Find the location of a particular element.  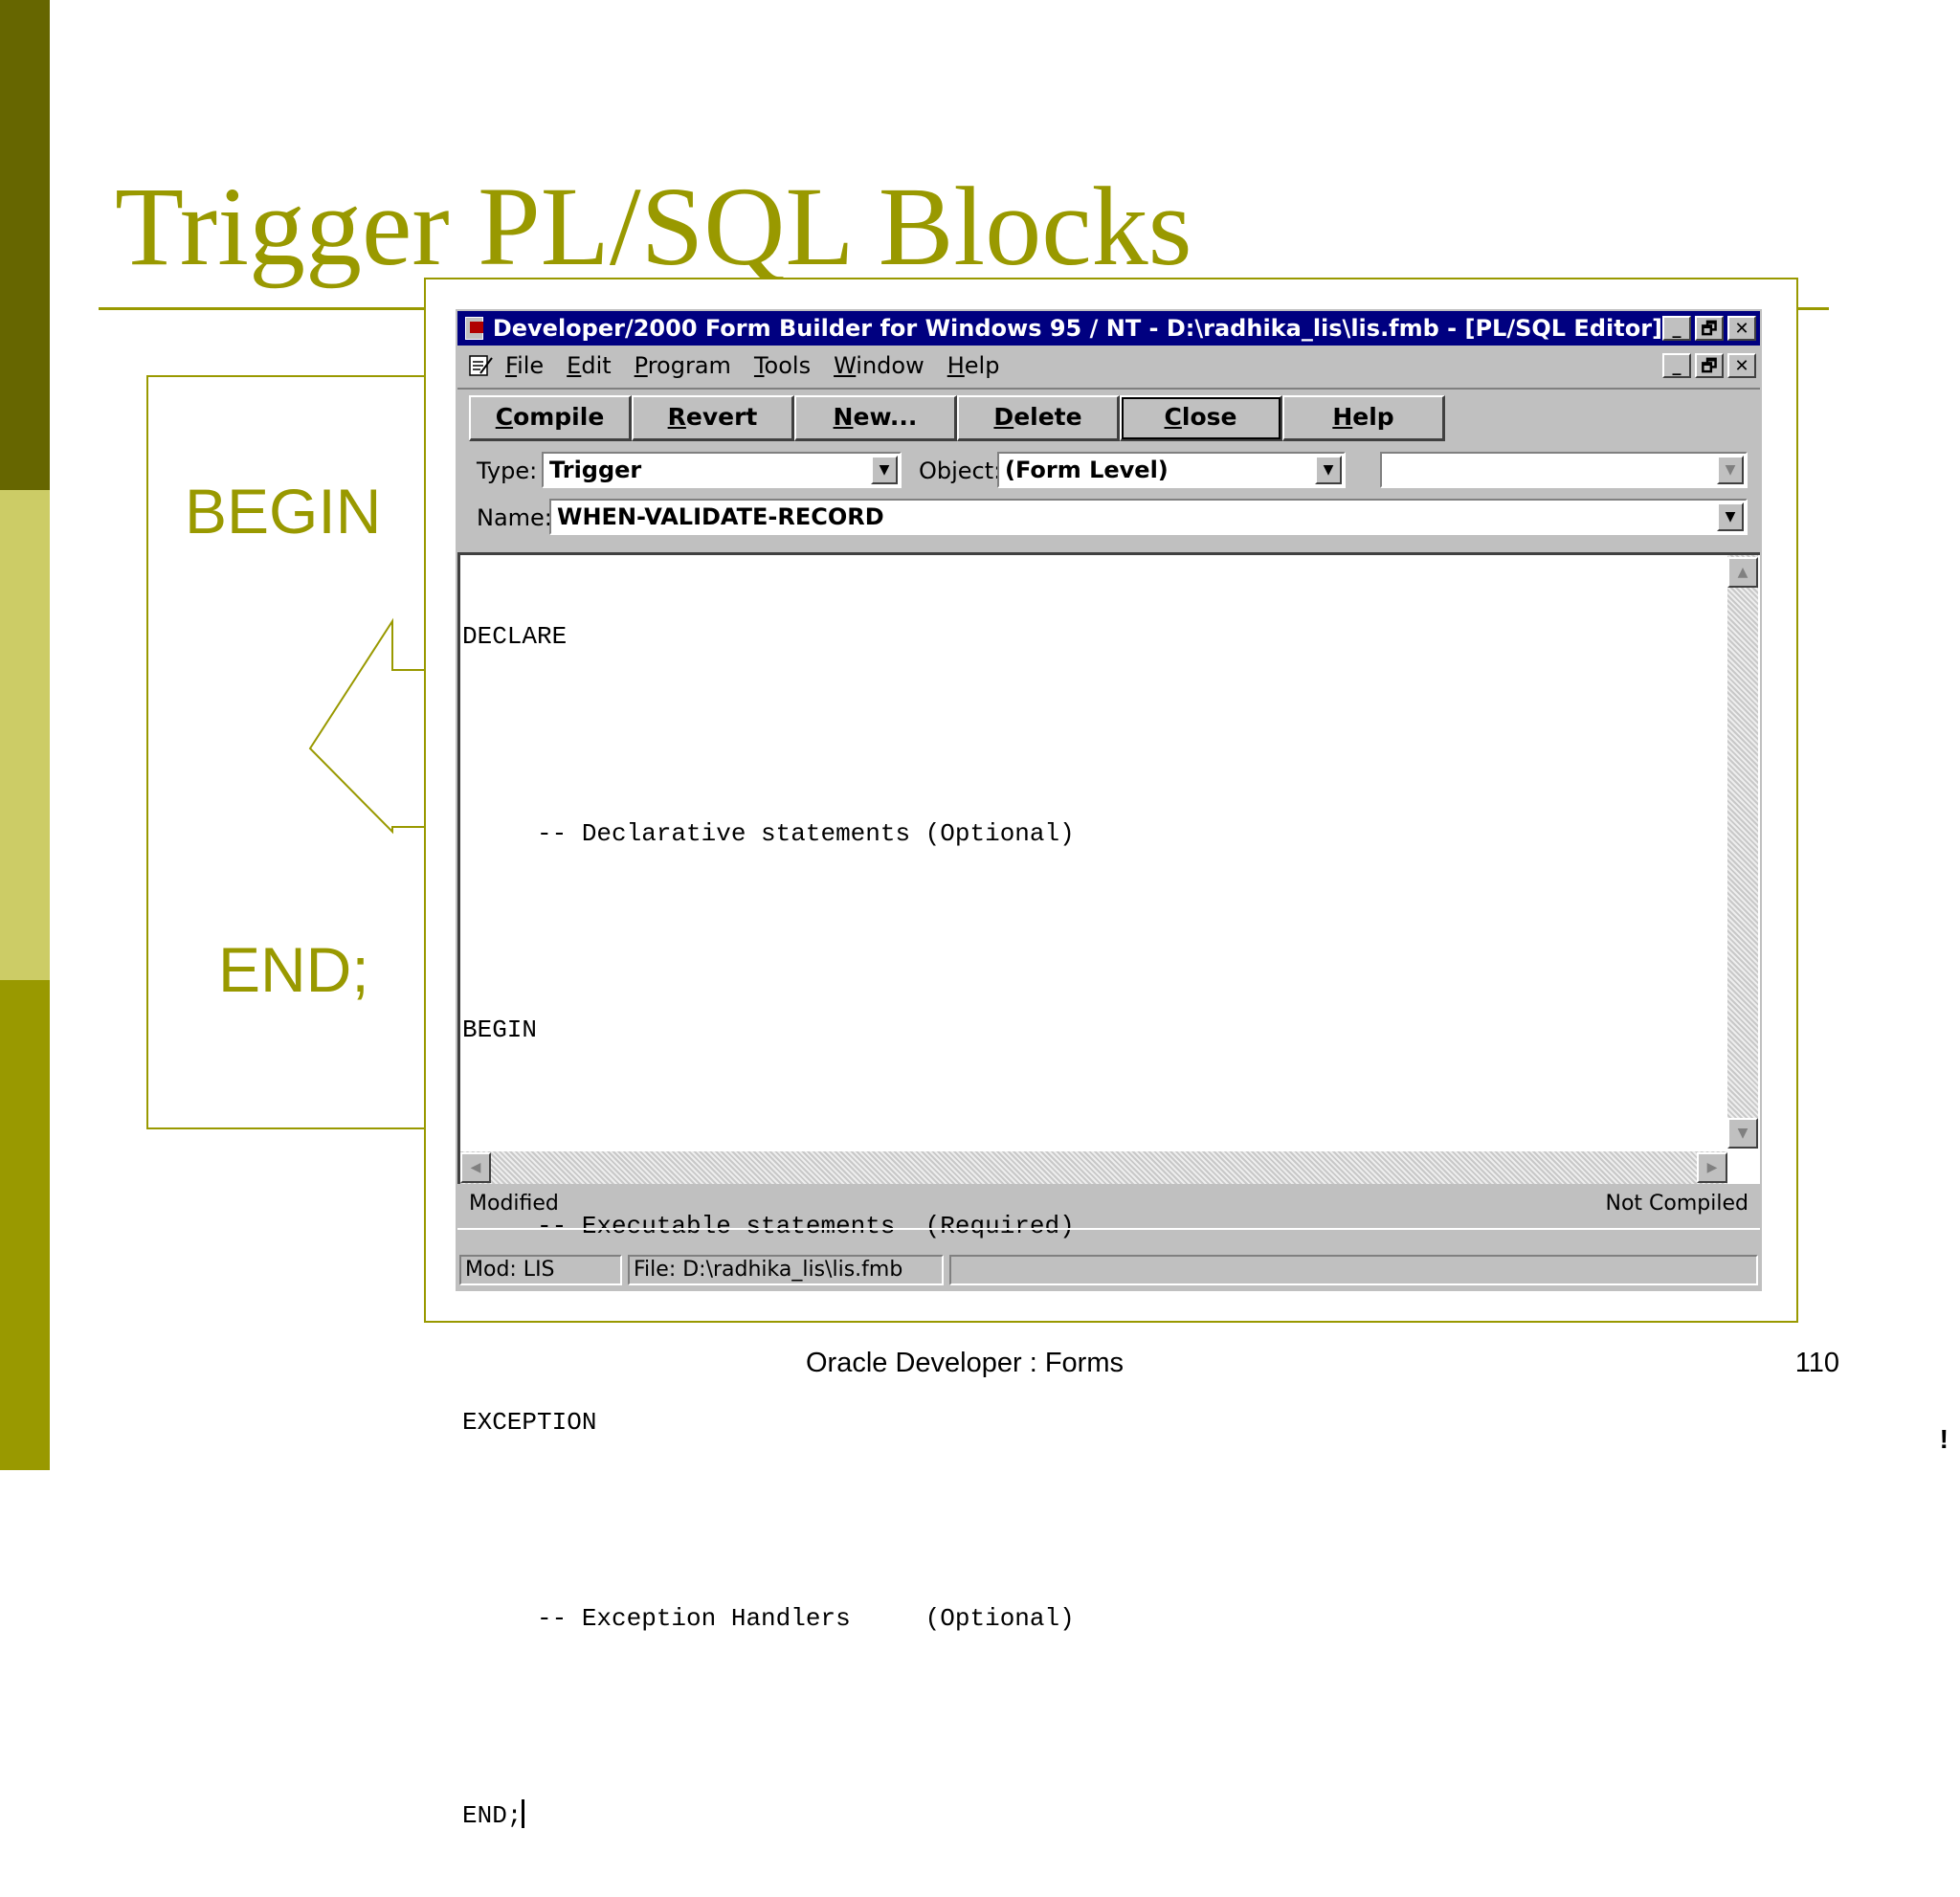

scroll-left-icon: ◀ is located at coordinates (476, 1167).